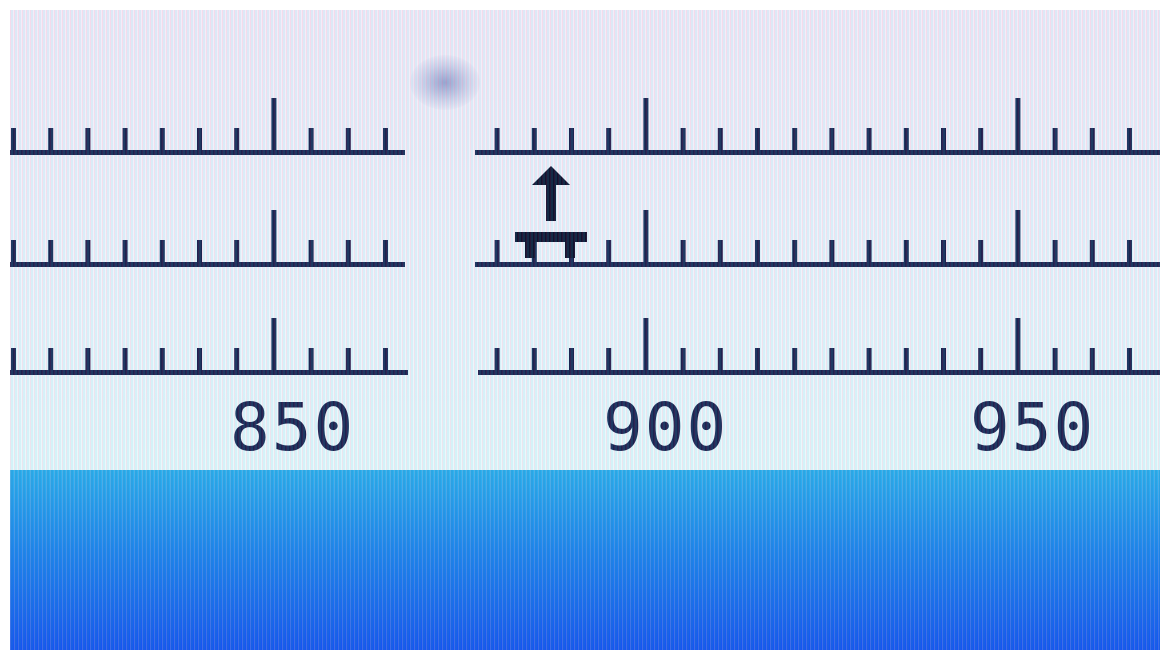  I want to click on scale-label-950: 950, so click(1032, 427).